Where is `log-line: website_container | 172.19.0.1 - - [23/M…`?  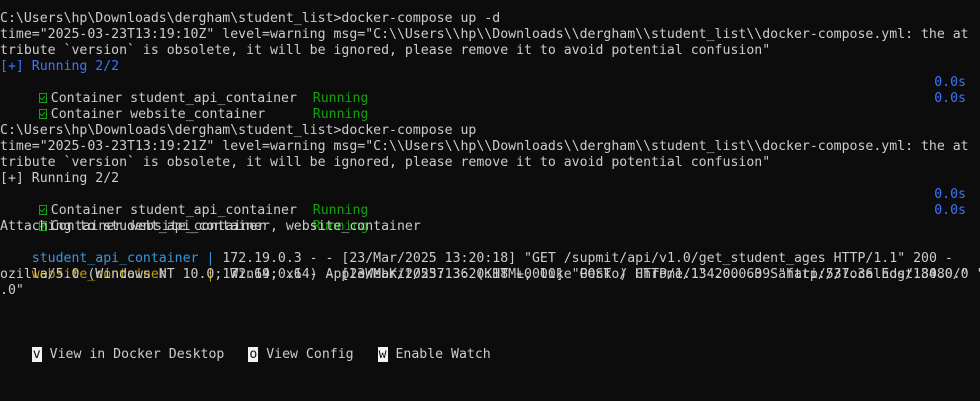
log-line: website_container | 172.19.0.1 - - [23/M… is located at coordinates (490, 266).